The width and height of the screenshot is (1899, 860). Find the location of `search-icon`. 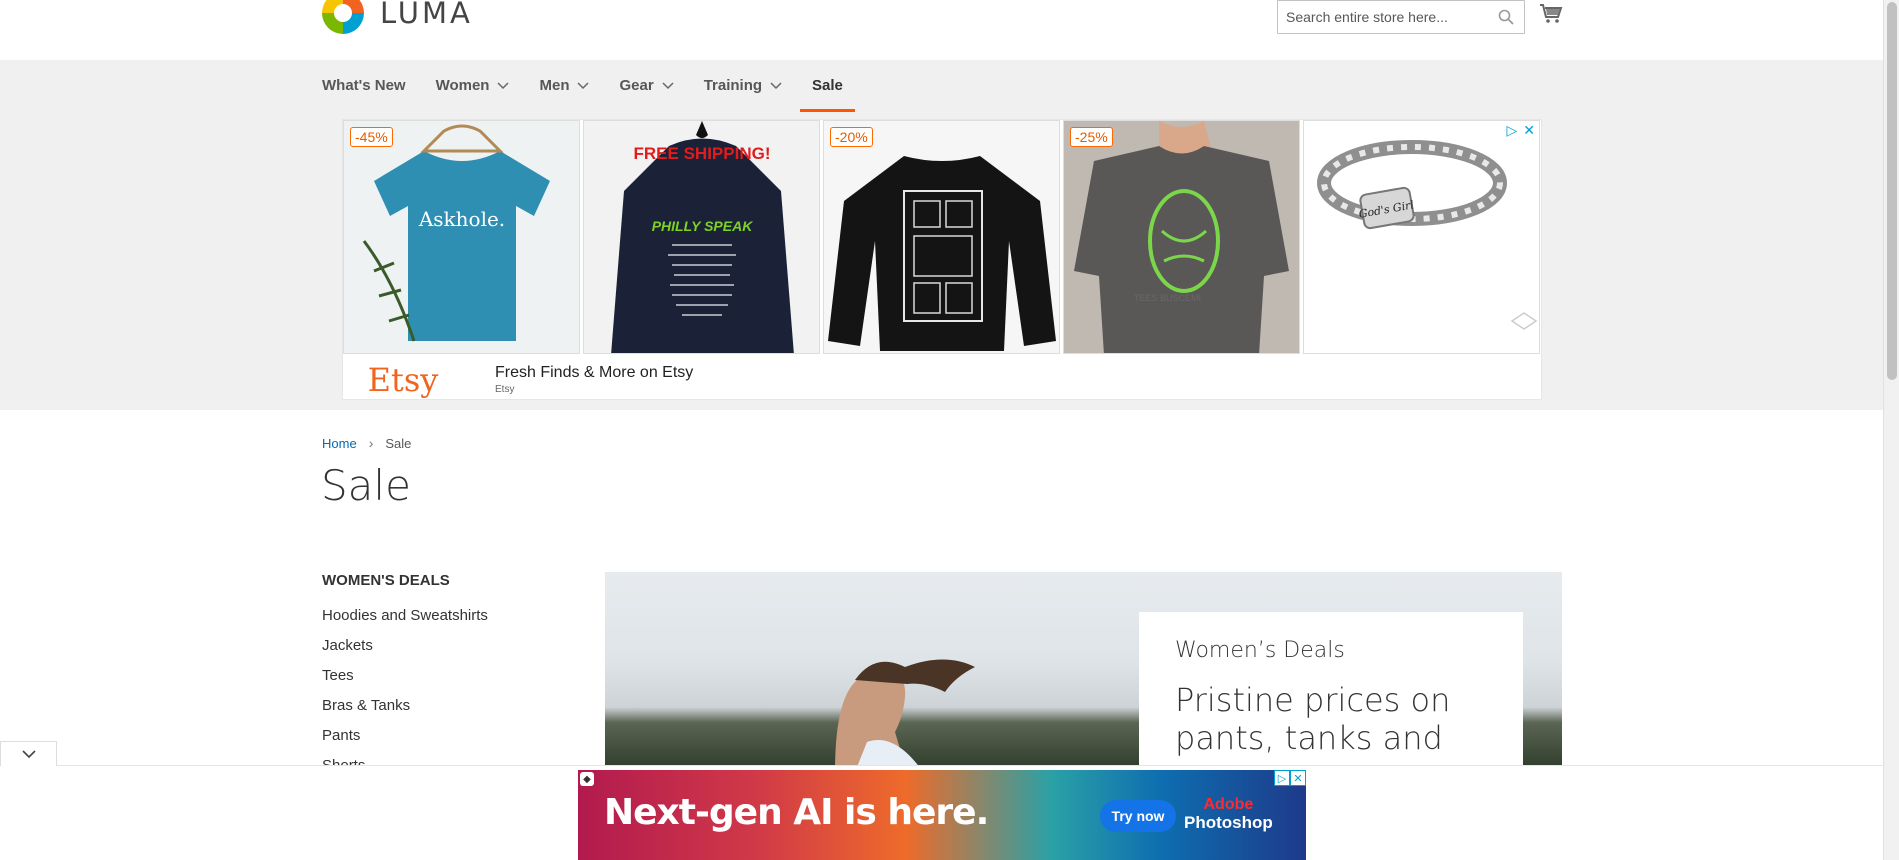

search-icon is located at coordinates (1506, 17).